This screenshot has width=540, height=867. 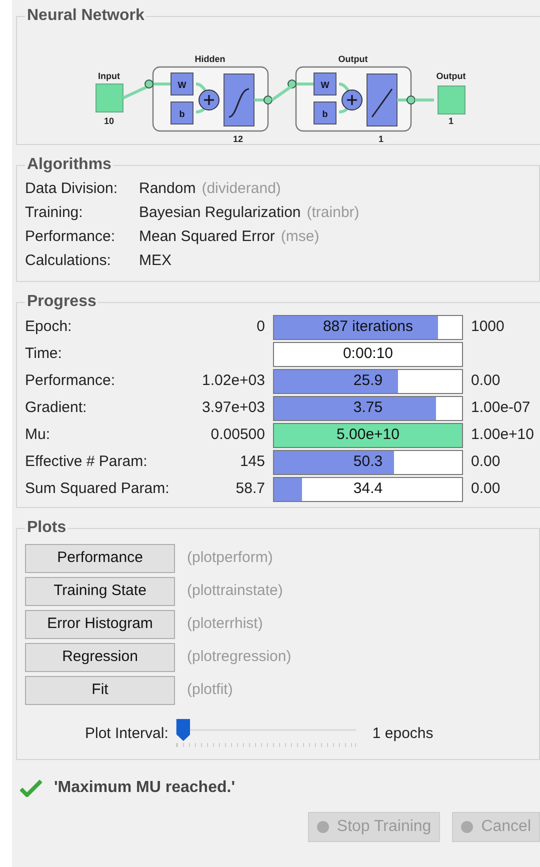 I want to click on input-label: Input, so click(x=109, y=76).